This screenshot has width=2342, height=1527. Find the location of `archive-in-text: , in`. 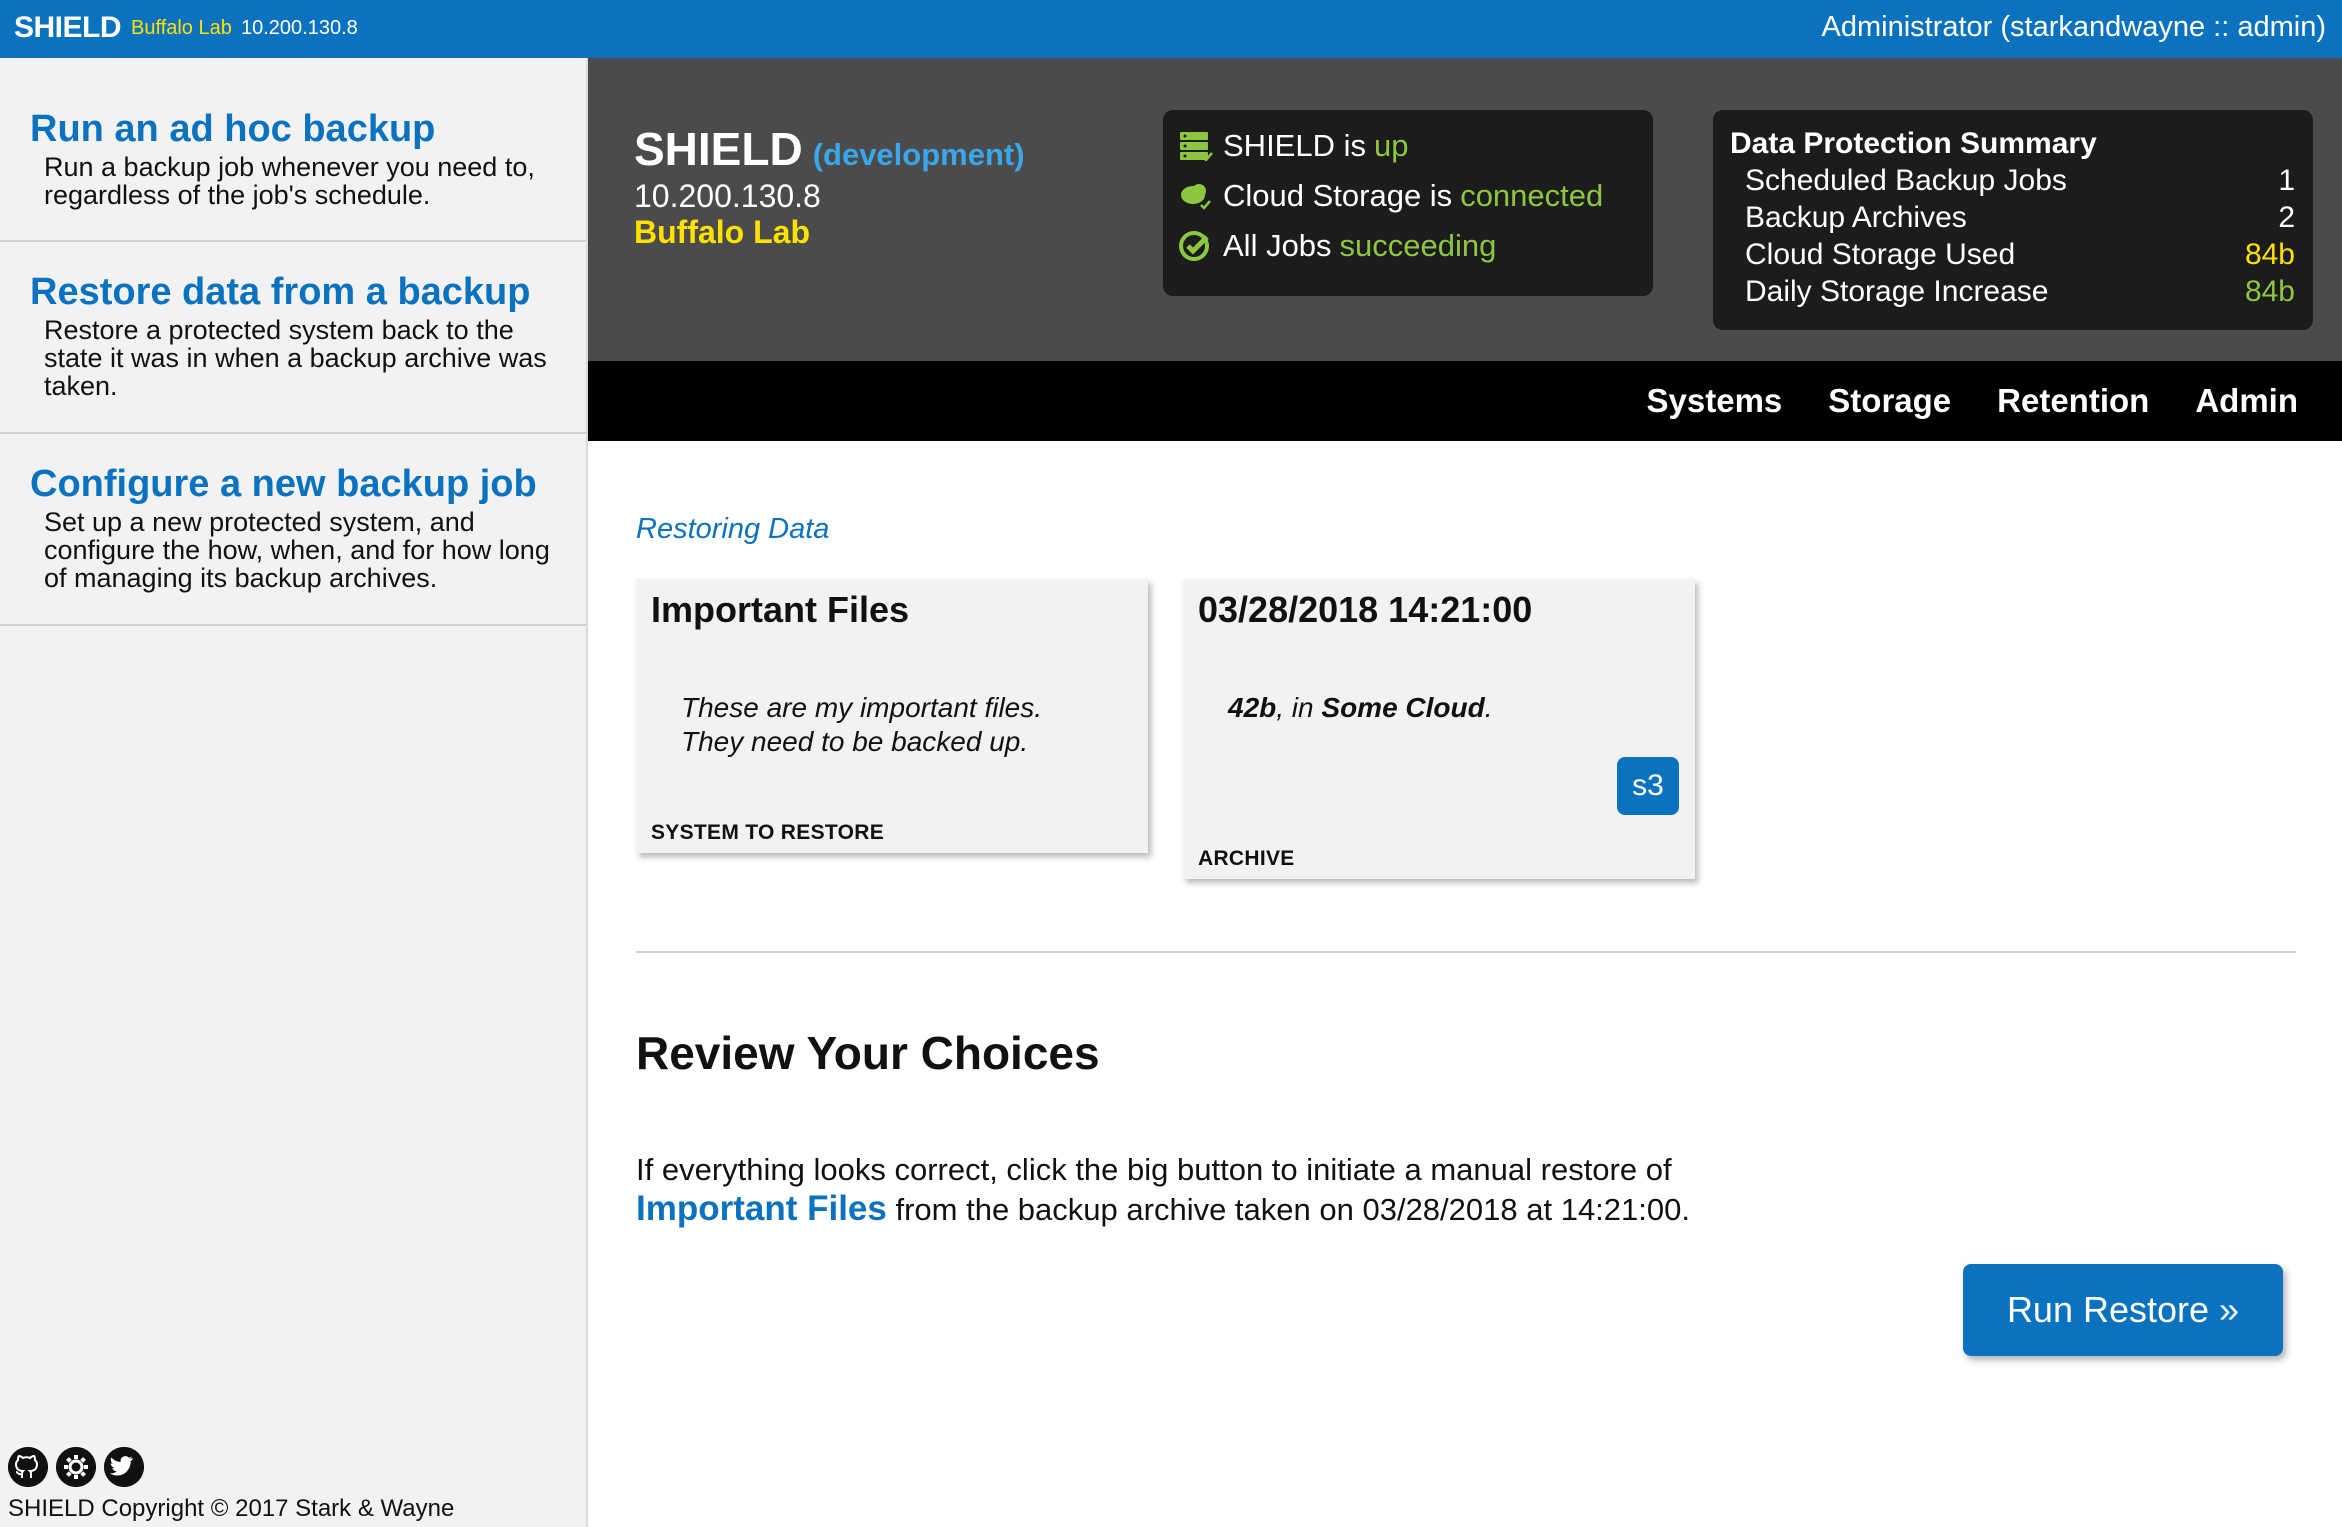

archive-in-text: , in is located at coordinates (1299, 707).